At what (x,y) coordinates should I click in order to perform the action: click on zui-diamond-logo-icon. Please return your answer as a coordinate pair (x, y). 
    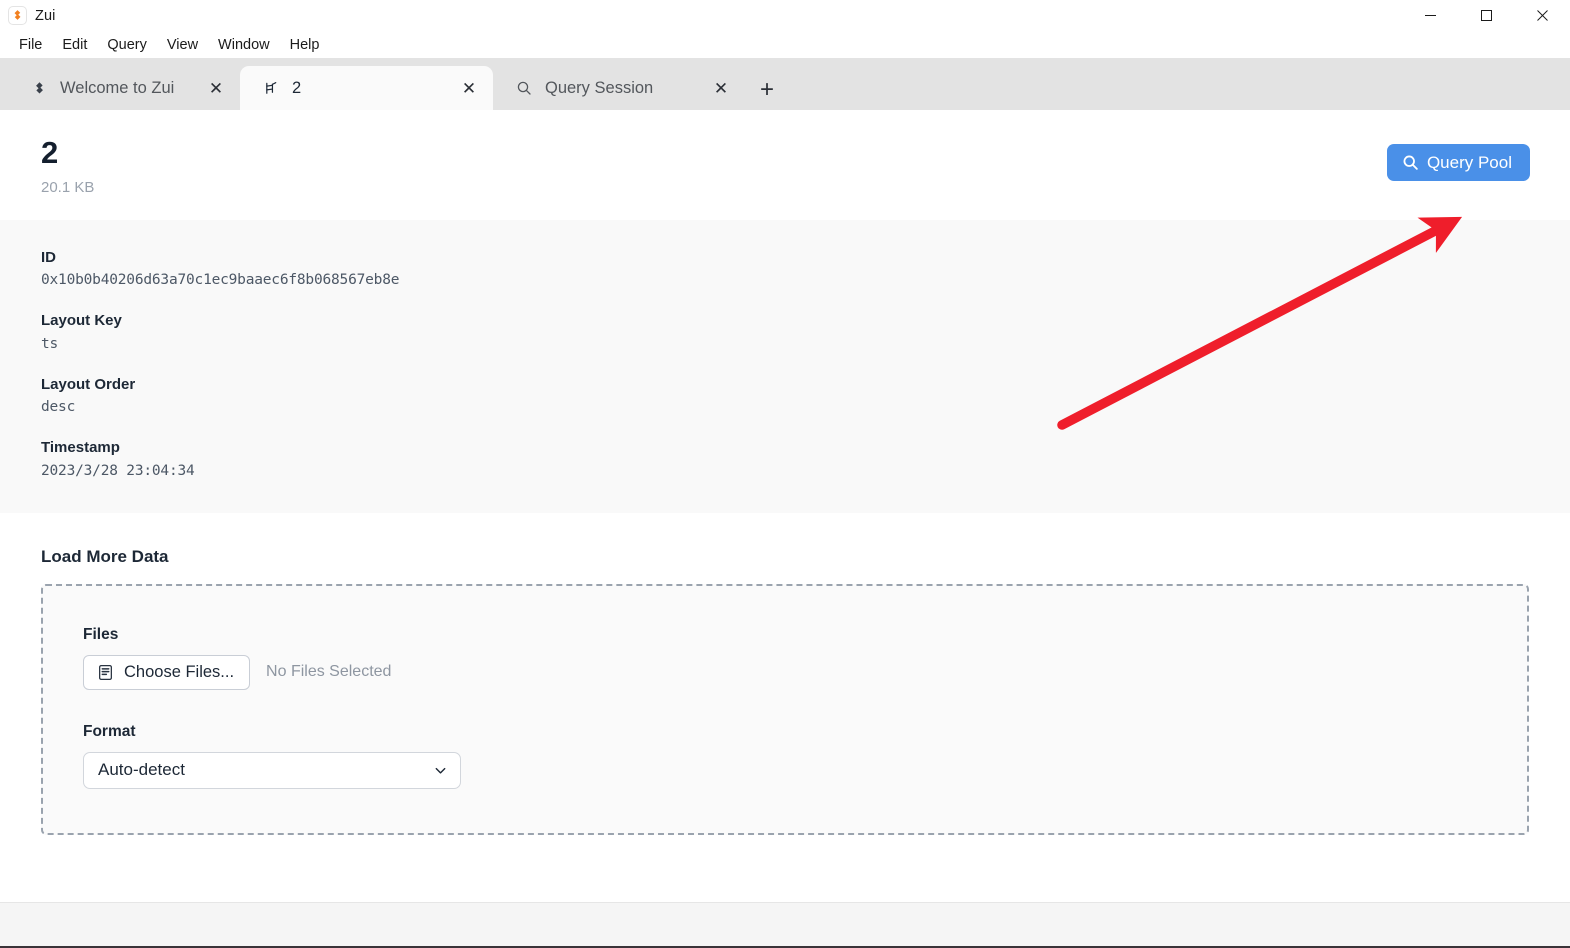
    Looking at the image, I should click on (17, 15).